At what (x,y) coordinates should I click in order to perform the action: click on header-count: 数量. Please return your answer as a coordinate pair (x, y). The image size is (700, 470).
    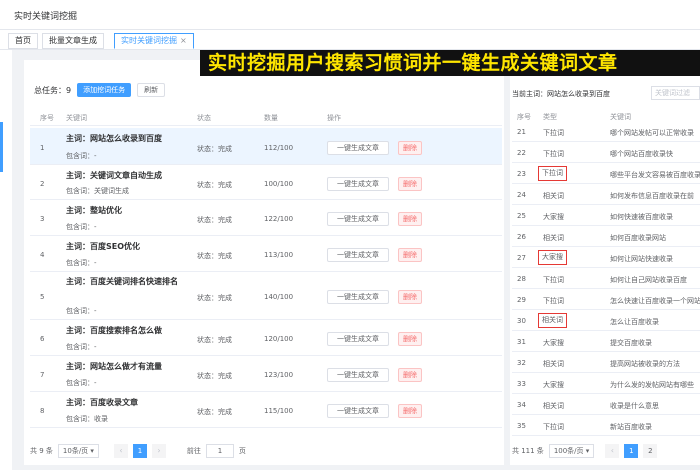
    Looking at the image, I should click on (271, 118).